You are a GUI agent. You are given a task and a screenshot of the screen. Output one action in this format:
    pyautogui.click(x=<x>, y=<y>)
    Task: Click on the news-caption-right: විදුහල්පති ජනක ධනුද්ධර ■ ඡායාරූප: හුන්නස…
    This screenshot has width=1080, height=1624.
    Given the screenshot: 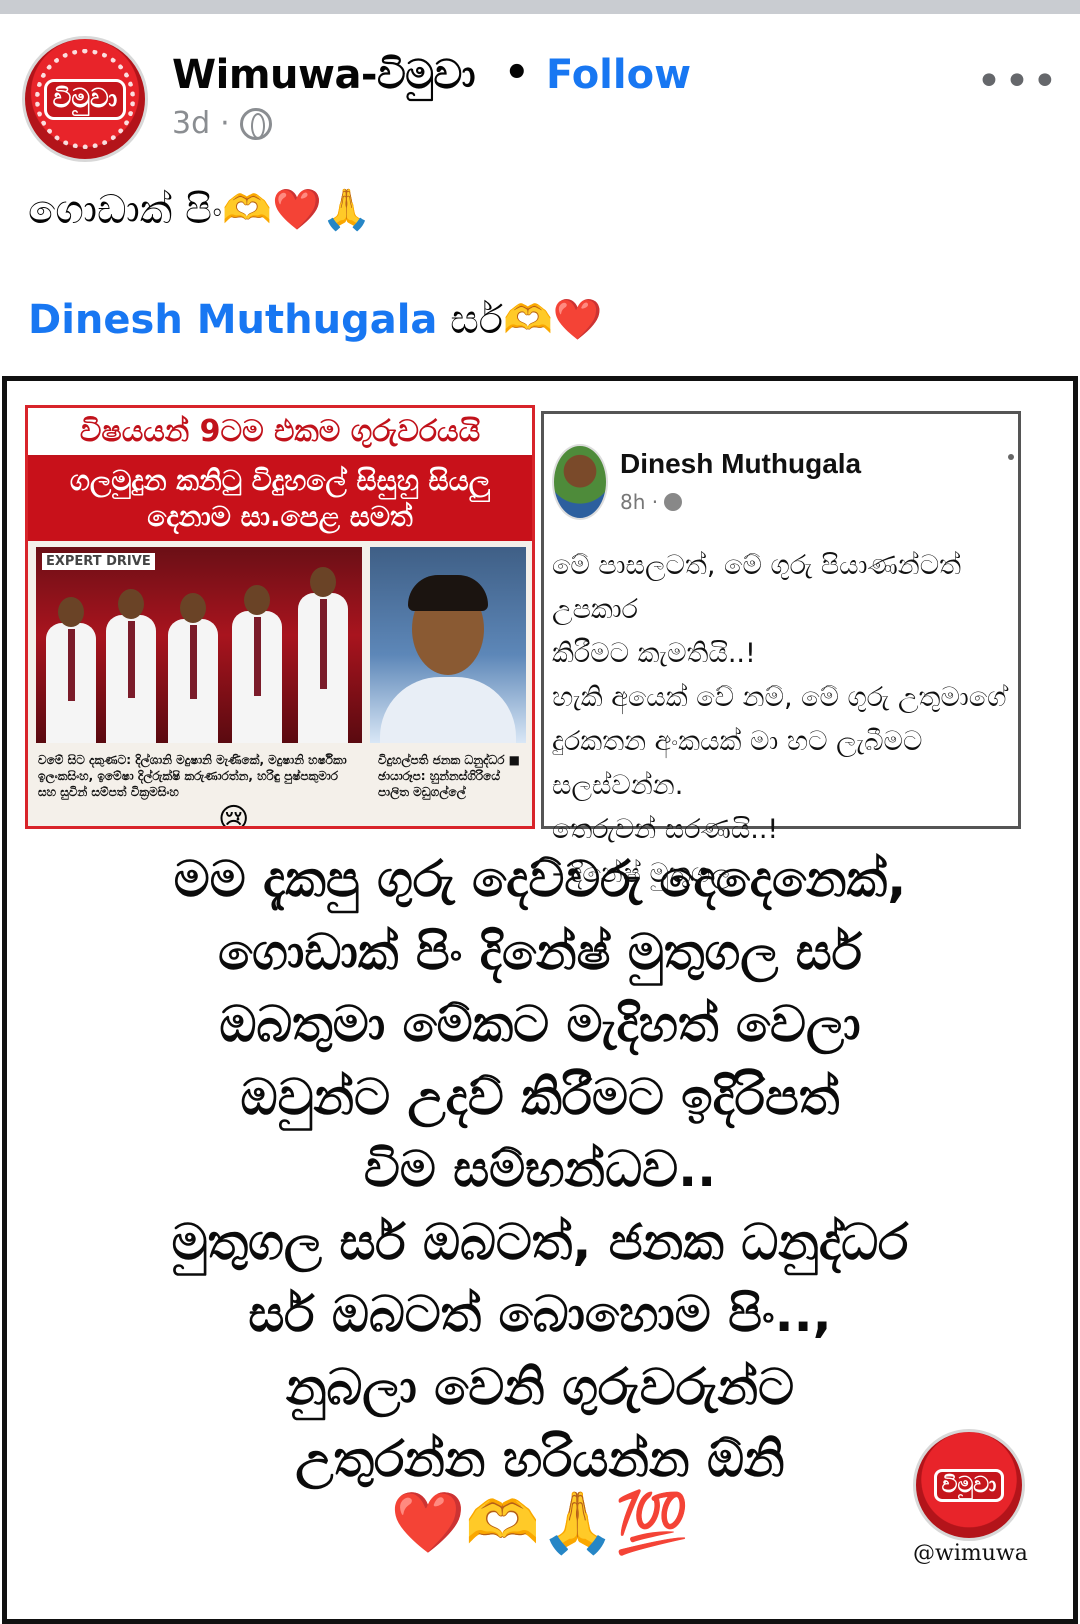 What is the action you would take?
    pyautogui.click(x=449, y=776)
    